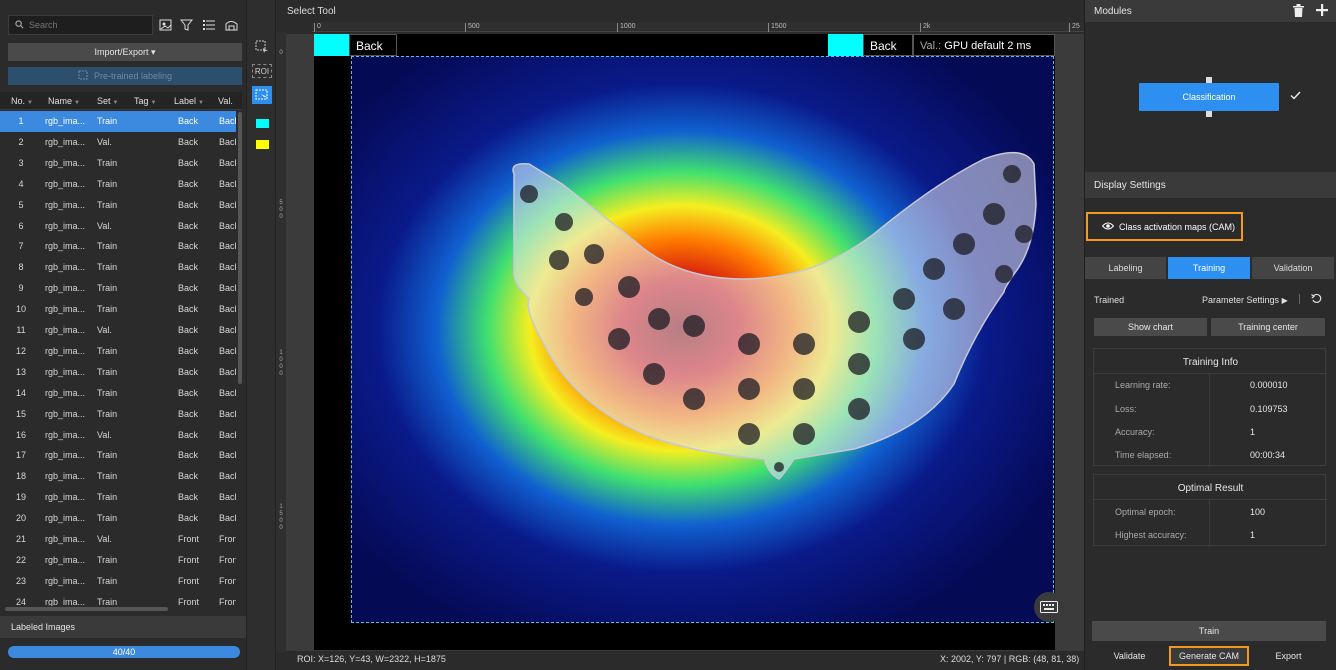 The image size is (1336, 670). I want to click on import-export-button: Import/Export ▾, so click(125, 52).